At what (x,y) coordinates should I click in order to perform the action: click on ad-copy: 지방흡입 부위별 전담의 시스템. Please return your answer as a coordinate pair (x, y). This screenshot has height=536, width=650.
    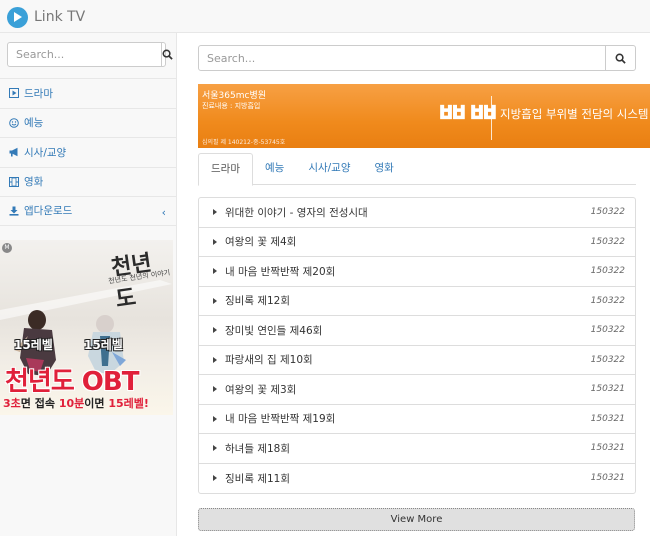
    Looking at the image, I should click on (574, 114).